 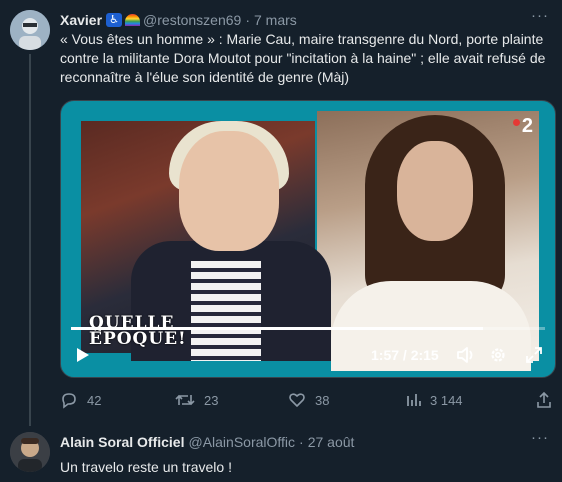 I want to click on fullscreen-icon, so click(x=534, y=355).